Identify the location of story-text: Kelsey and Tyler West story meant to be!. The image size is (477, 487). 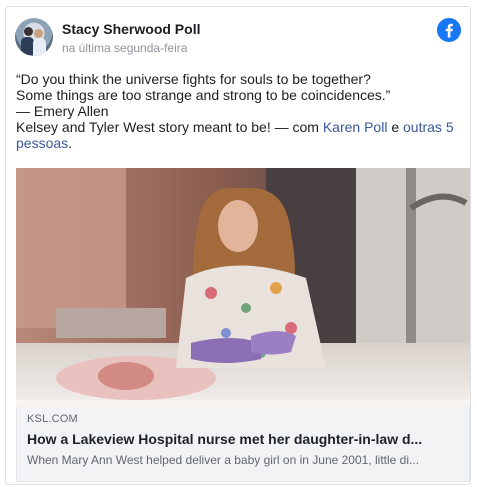
(143, 127).